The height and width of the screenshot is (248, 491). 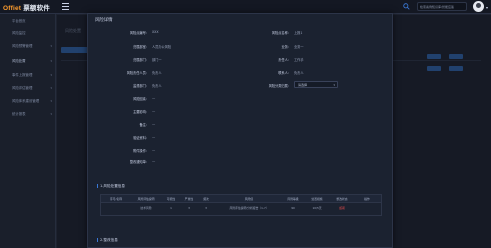 What do you see at coordinates (141, 138) in the screenshot?
I see `field-label: 验证资料：` at bounding box center [141, 138].